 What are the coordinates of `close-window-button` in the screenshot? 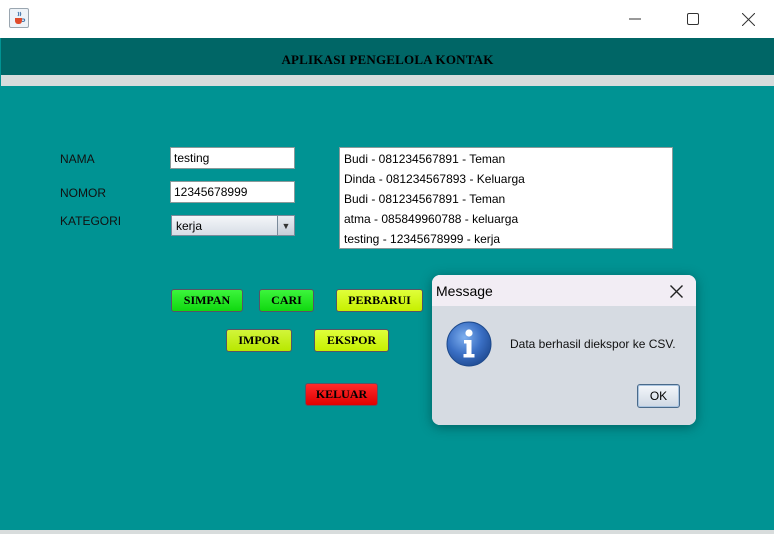 It's located at (748, 19).